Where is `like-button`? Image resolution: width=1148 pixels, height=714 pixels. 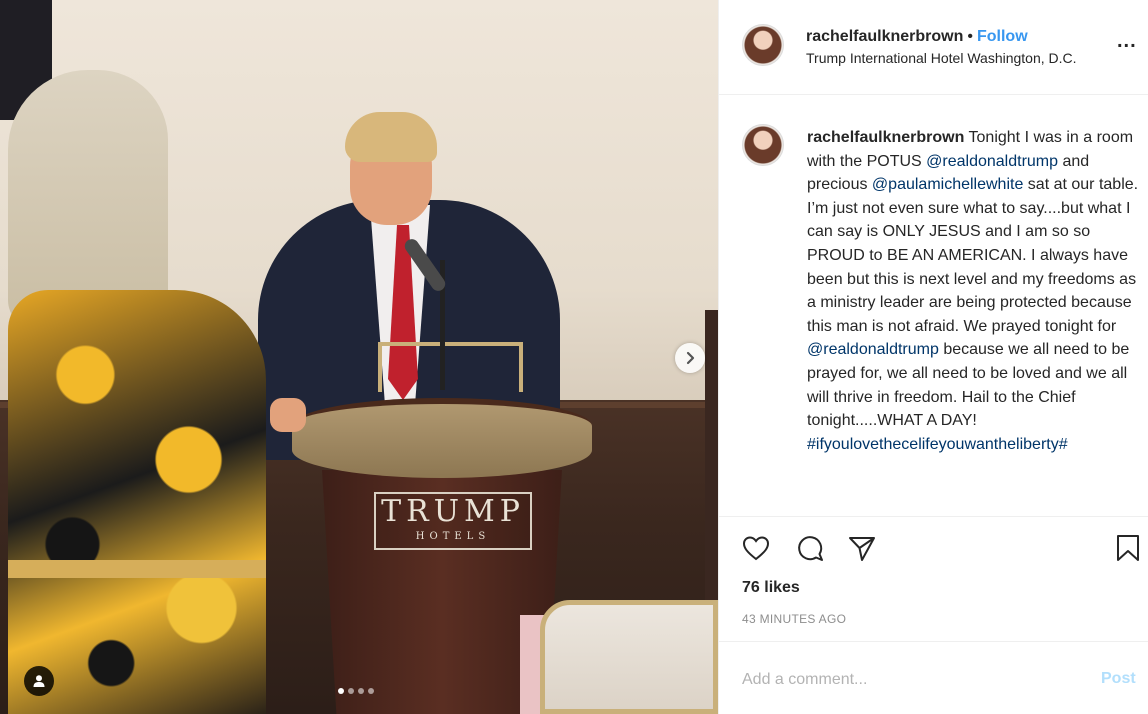
like-button is located at coordinates (756, 548).